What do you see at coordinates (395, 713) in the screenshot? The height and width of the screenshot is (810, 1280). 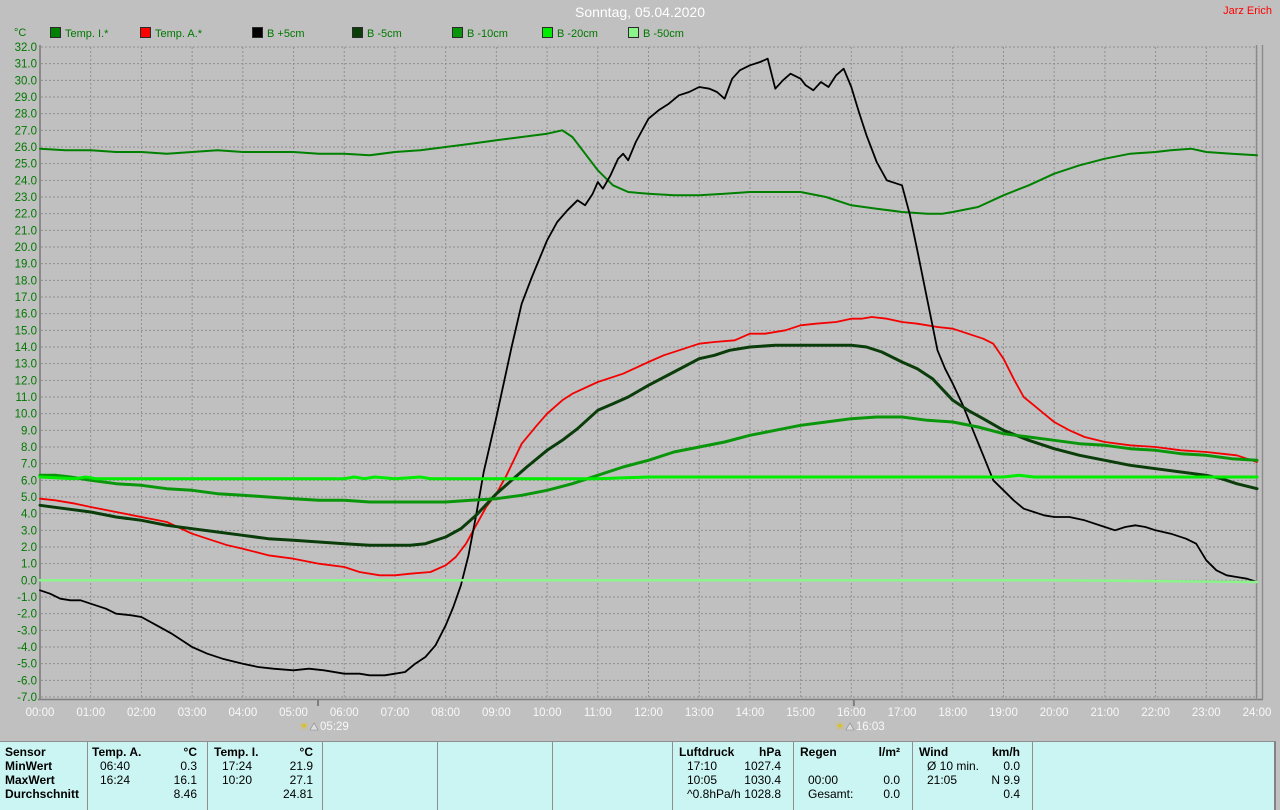 I see `x-tick-label: 07:00` at bounding box center [395, 713].